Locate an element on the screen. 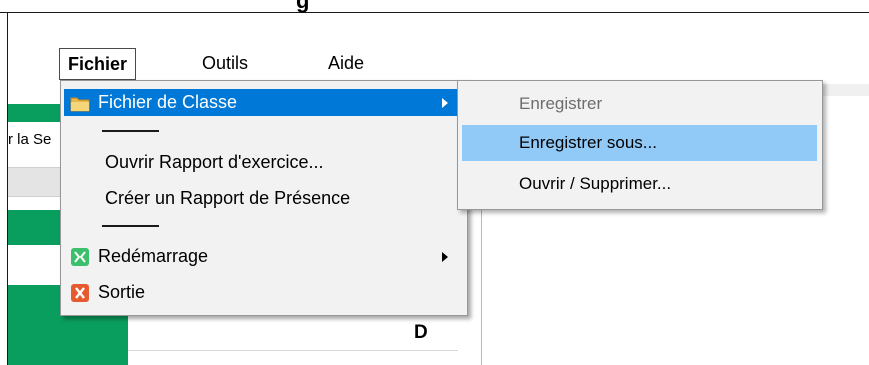  menu-item-creer-rapport: Créer un Rapport de Présence is located at coordinates (263, 198).